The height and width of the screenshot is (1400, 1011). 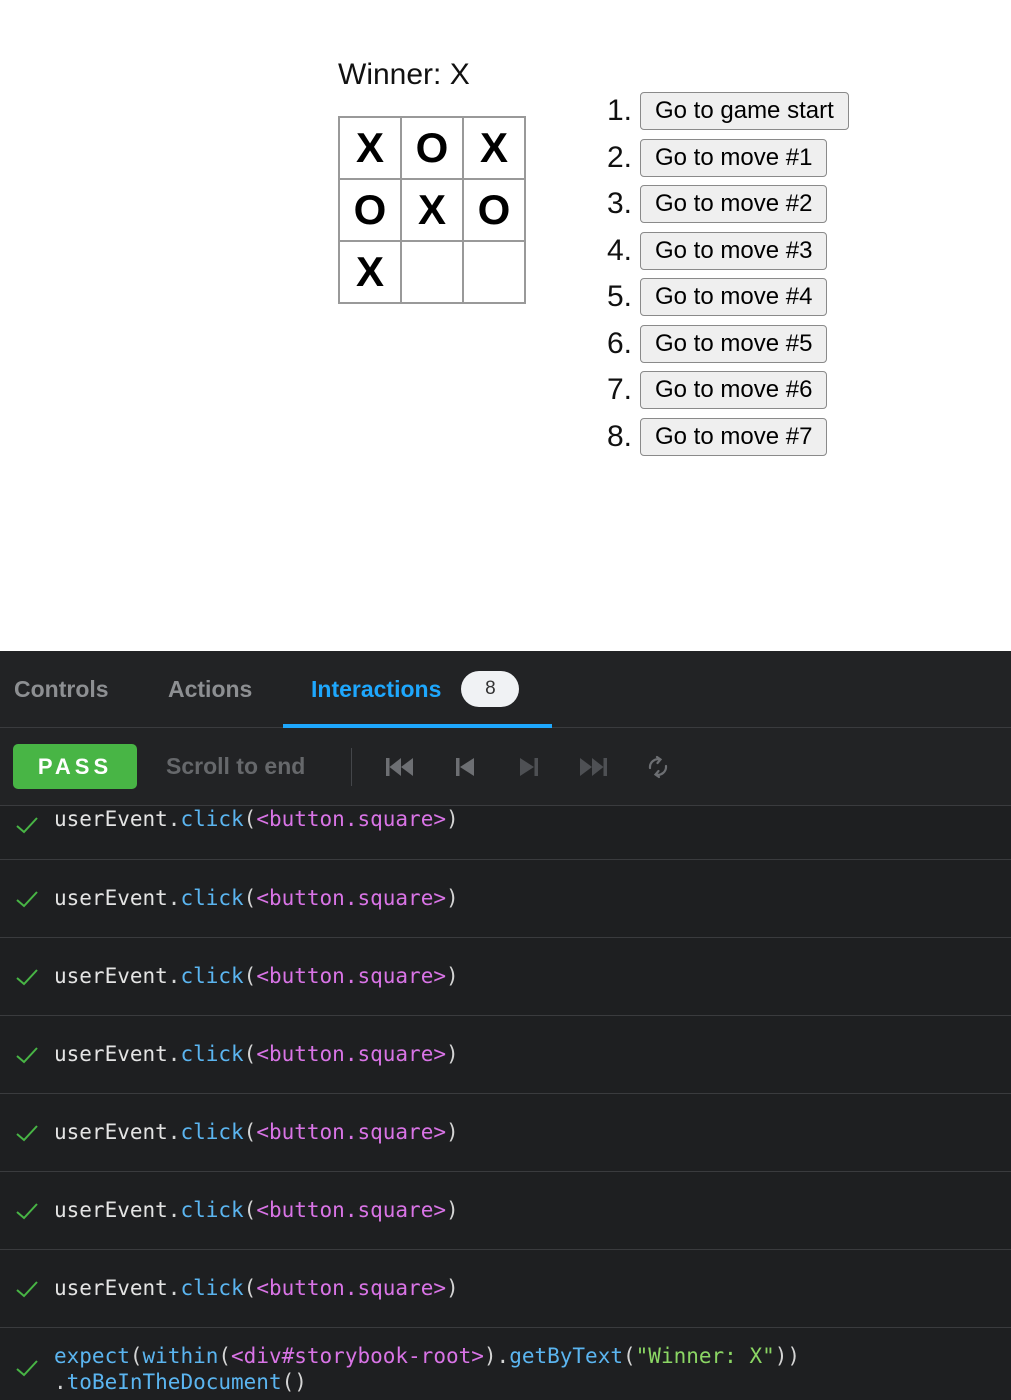 I want to click on move-history-item: 8. Go to move #7, so click(x=723, y=437).